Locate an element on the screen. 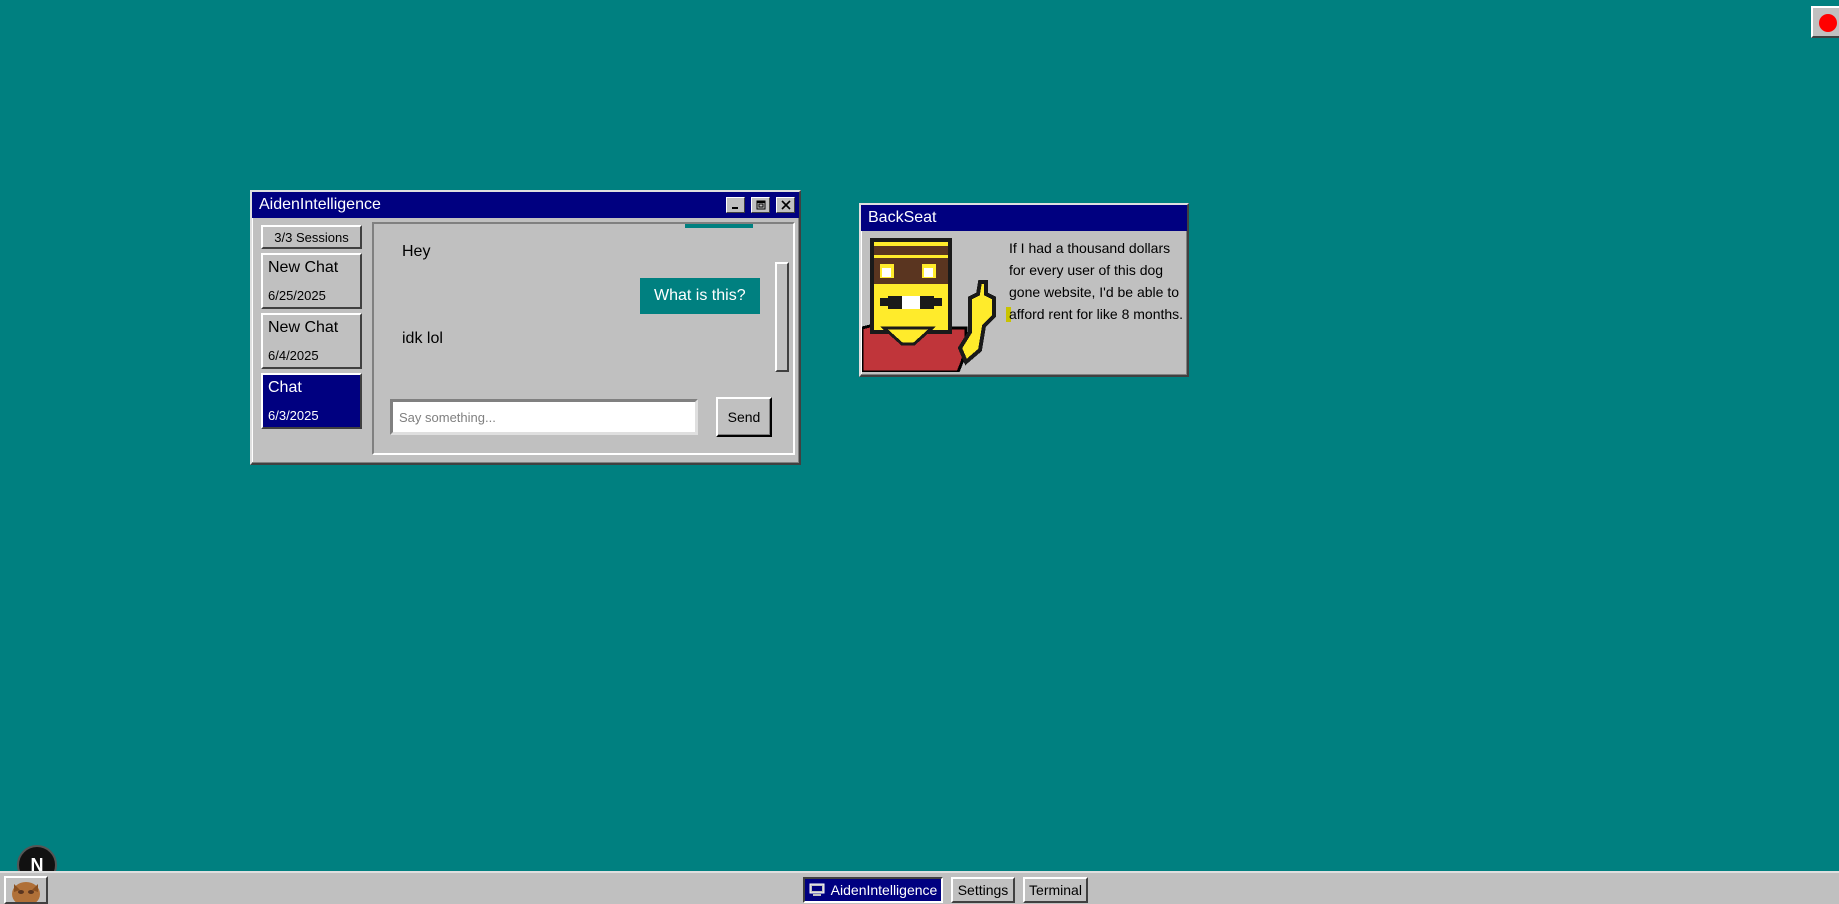 This screenshot has height=904, width=1839. record-icon is located at coordinates (1828, 23).